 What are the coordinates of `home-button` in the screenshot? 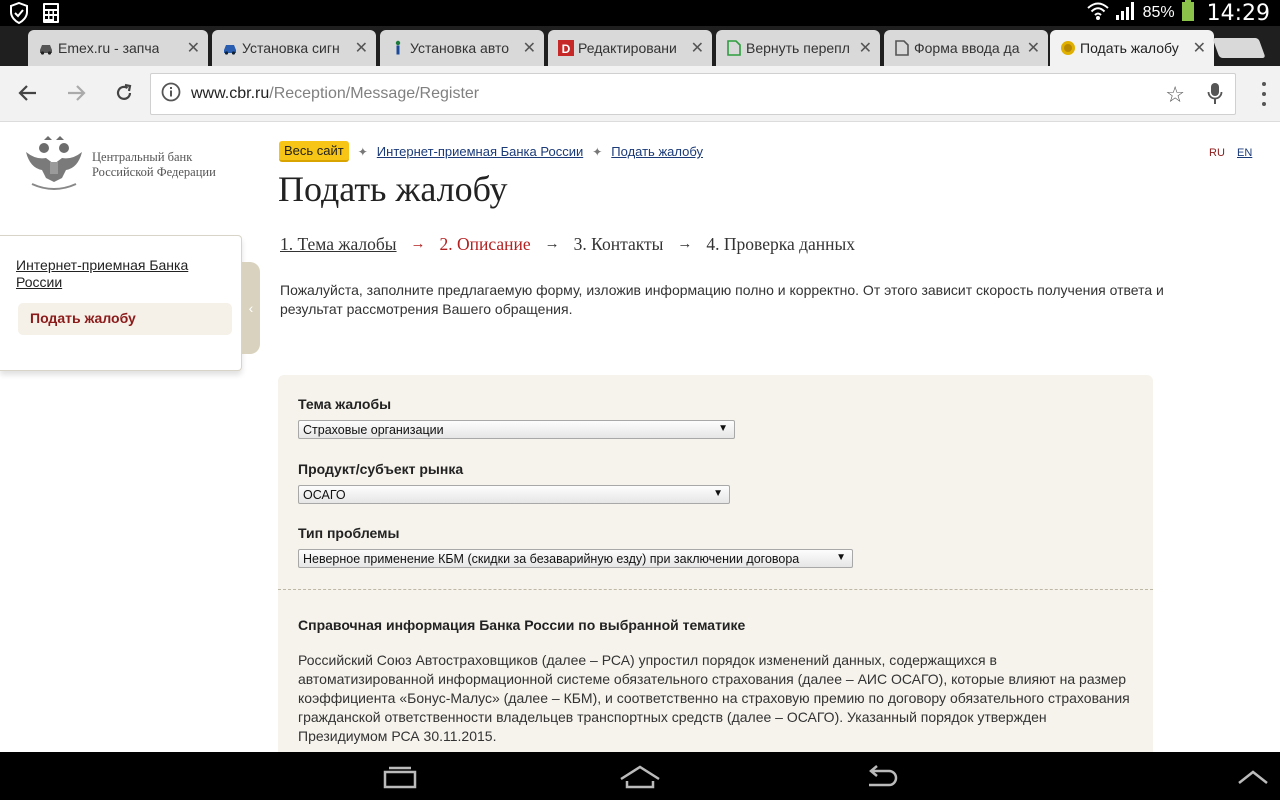 It's located at (640, 777).